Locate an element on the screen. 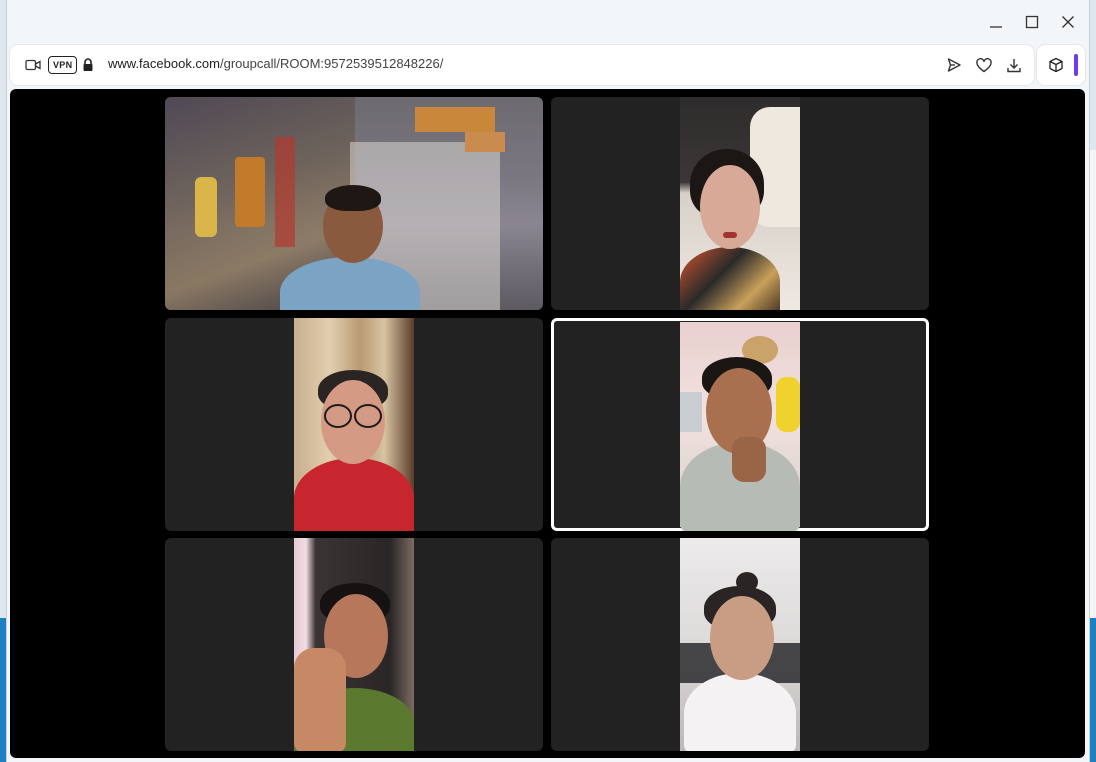 The width and height of the screenshot is (1096, 762). close-icon is located at coordinates (1068, 22).